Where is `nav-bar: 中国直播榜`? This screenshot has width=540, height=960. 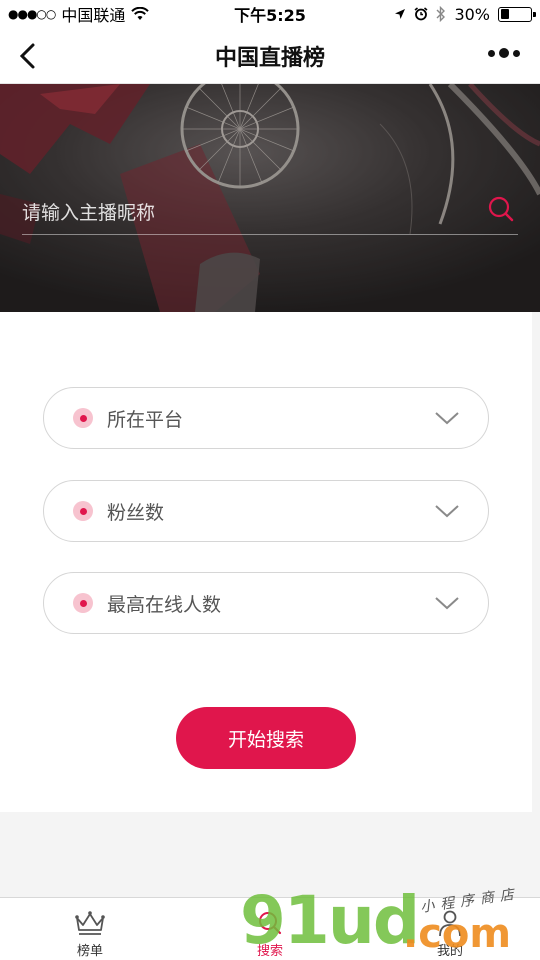 nav-bar: 中国直播榜 is located at coordinates (270, 56).